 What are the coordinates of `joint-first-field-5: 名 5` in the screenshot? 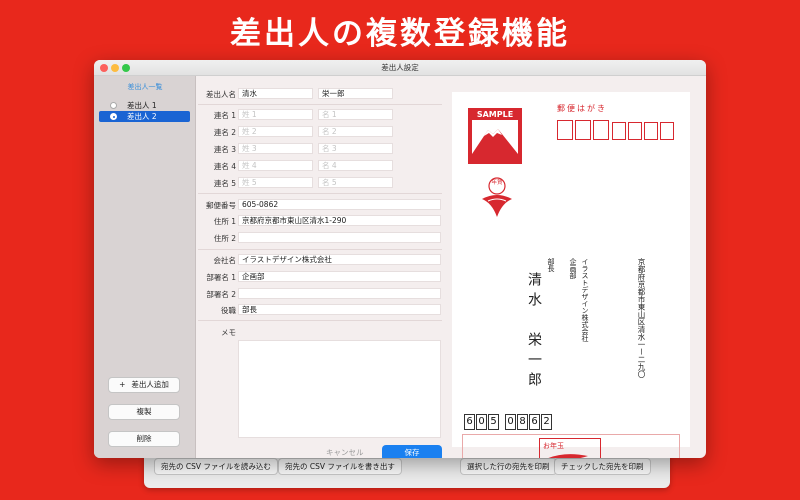 It's located at (355, 182).